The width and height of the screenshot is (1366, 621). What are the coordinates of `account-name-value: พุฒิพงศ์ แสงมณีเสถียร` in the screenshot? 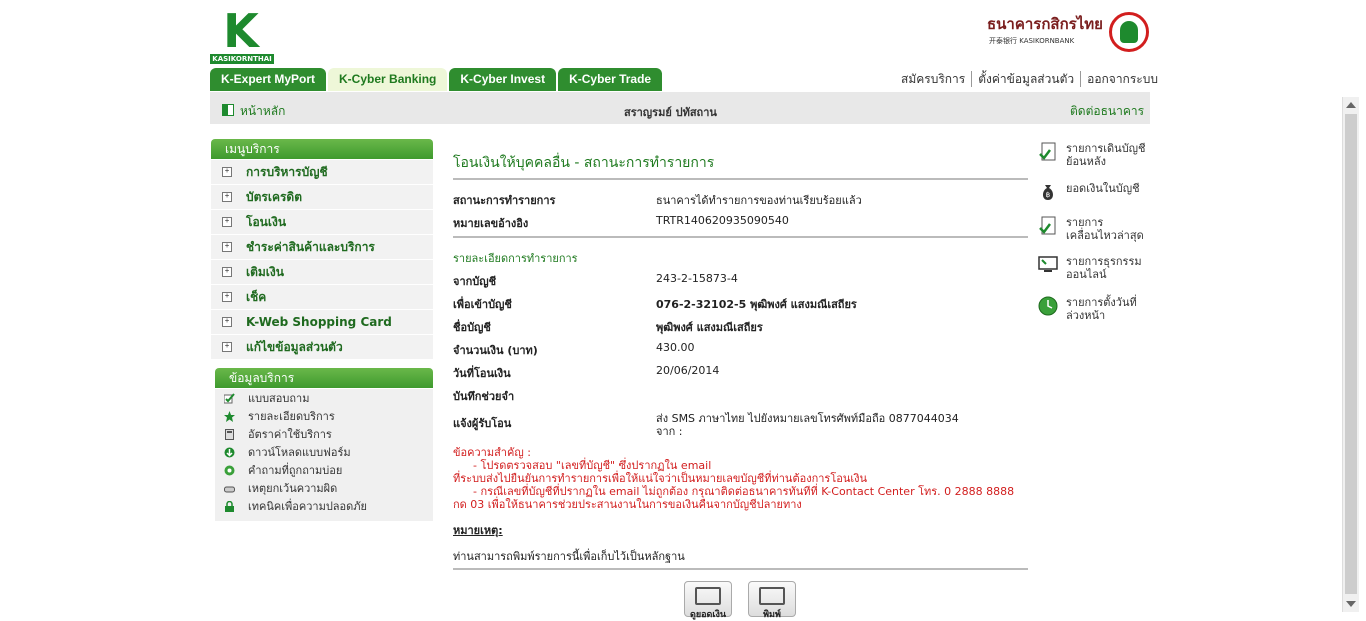 It's located at (709, 327).